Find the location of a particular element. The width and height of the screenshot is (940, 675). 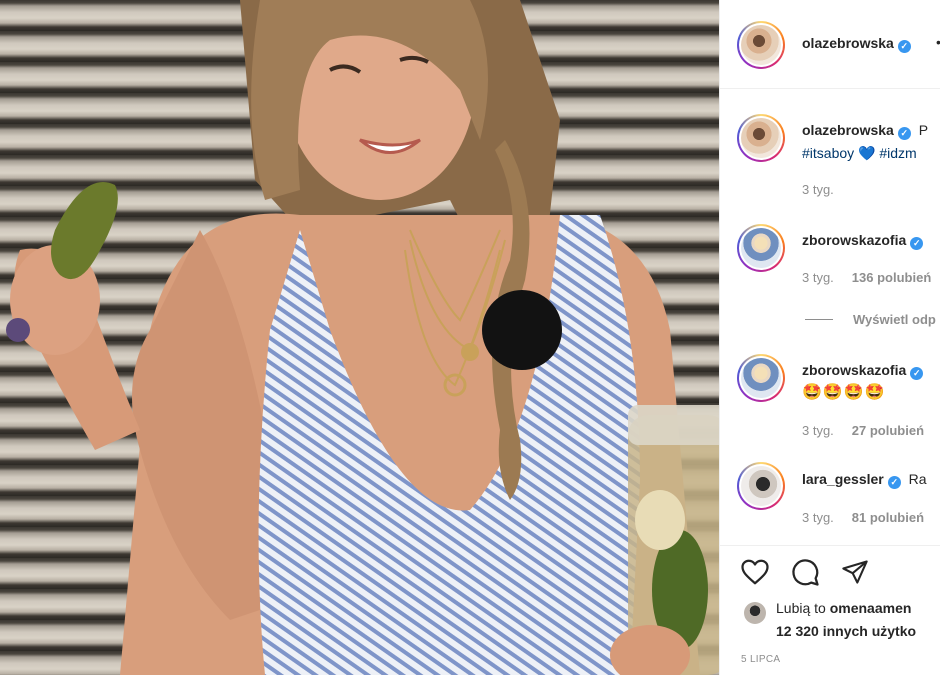

hashtag-idzm: #idzm is located at coordinates (897, 153).